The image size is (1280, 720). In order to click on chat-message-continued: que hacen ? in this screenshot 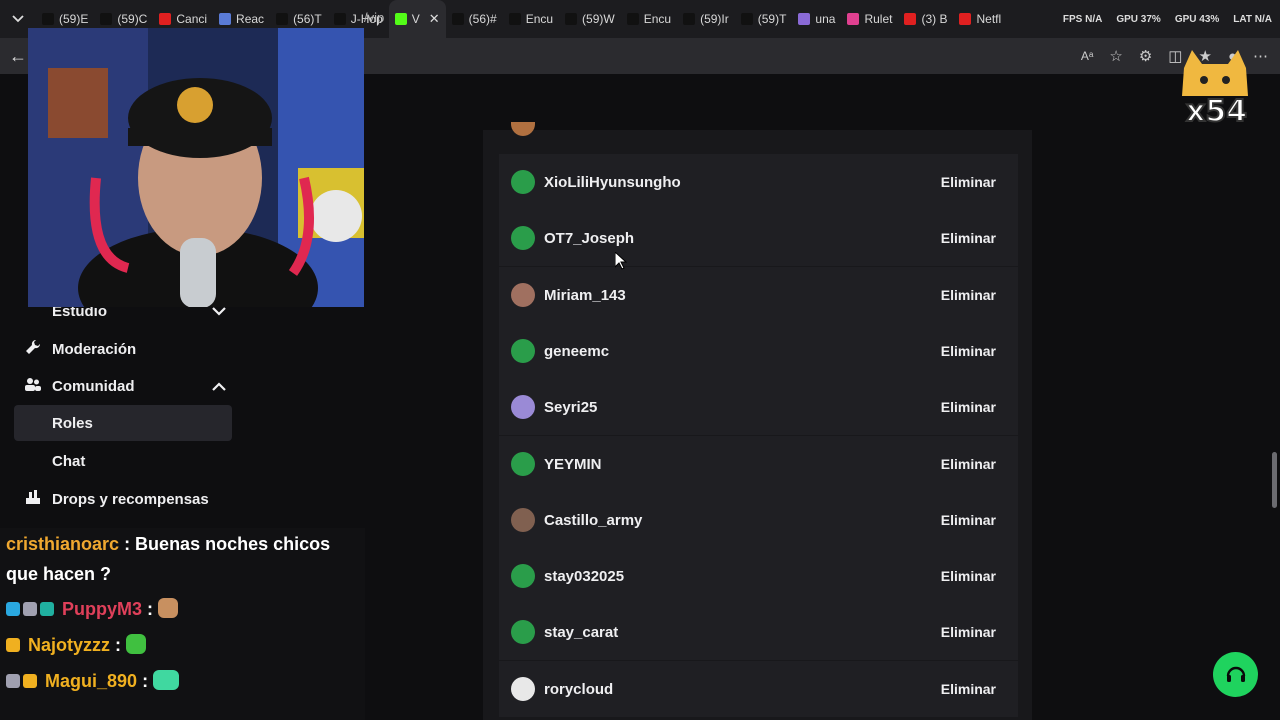, I will do `click(58, 574)`.